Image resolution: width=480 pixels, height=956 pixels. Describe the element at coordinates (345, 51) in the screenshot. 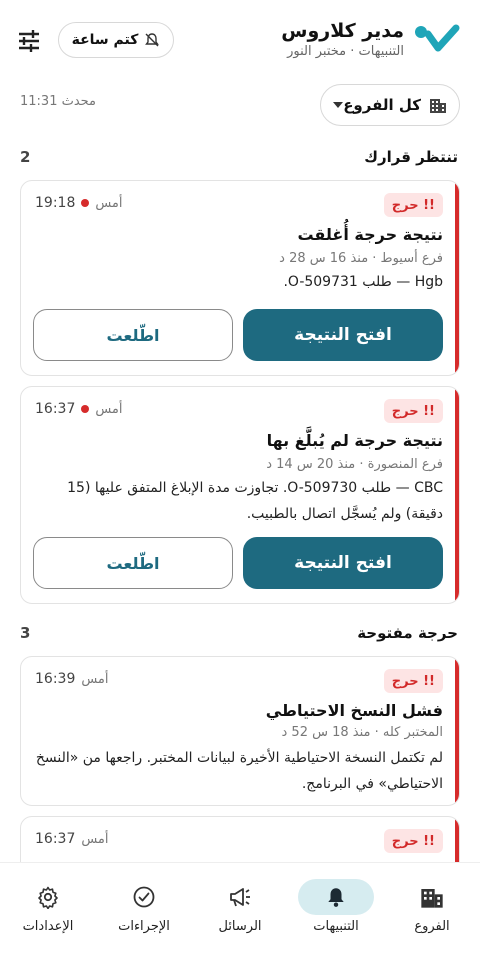

I see `app-subtitle: التنبيهات · مختبر النور` at that location.